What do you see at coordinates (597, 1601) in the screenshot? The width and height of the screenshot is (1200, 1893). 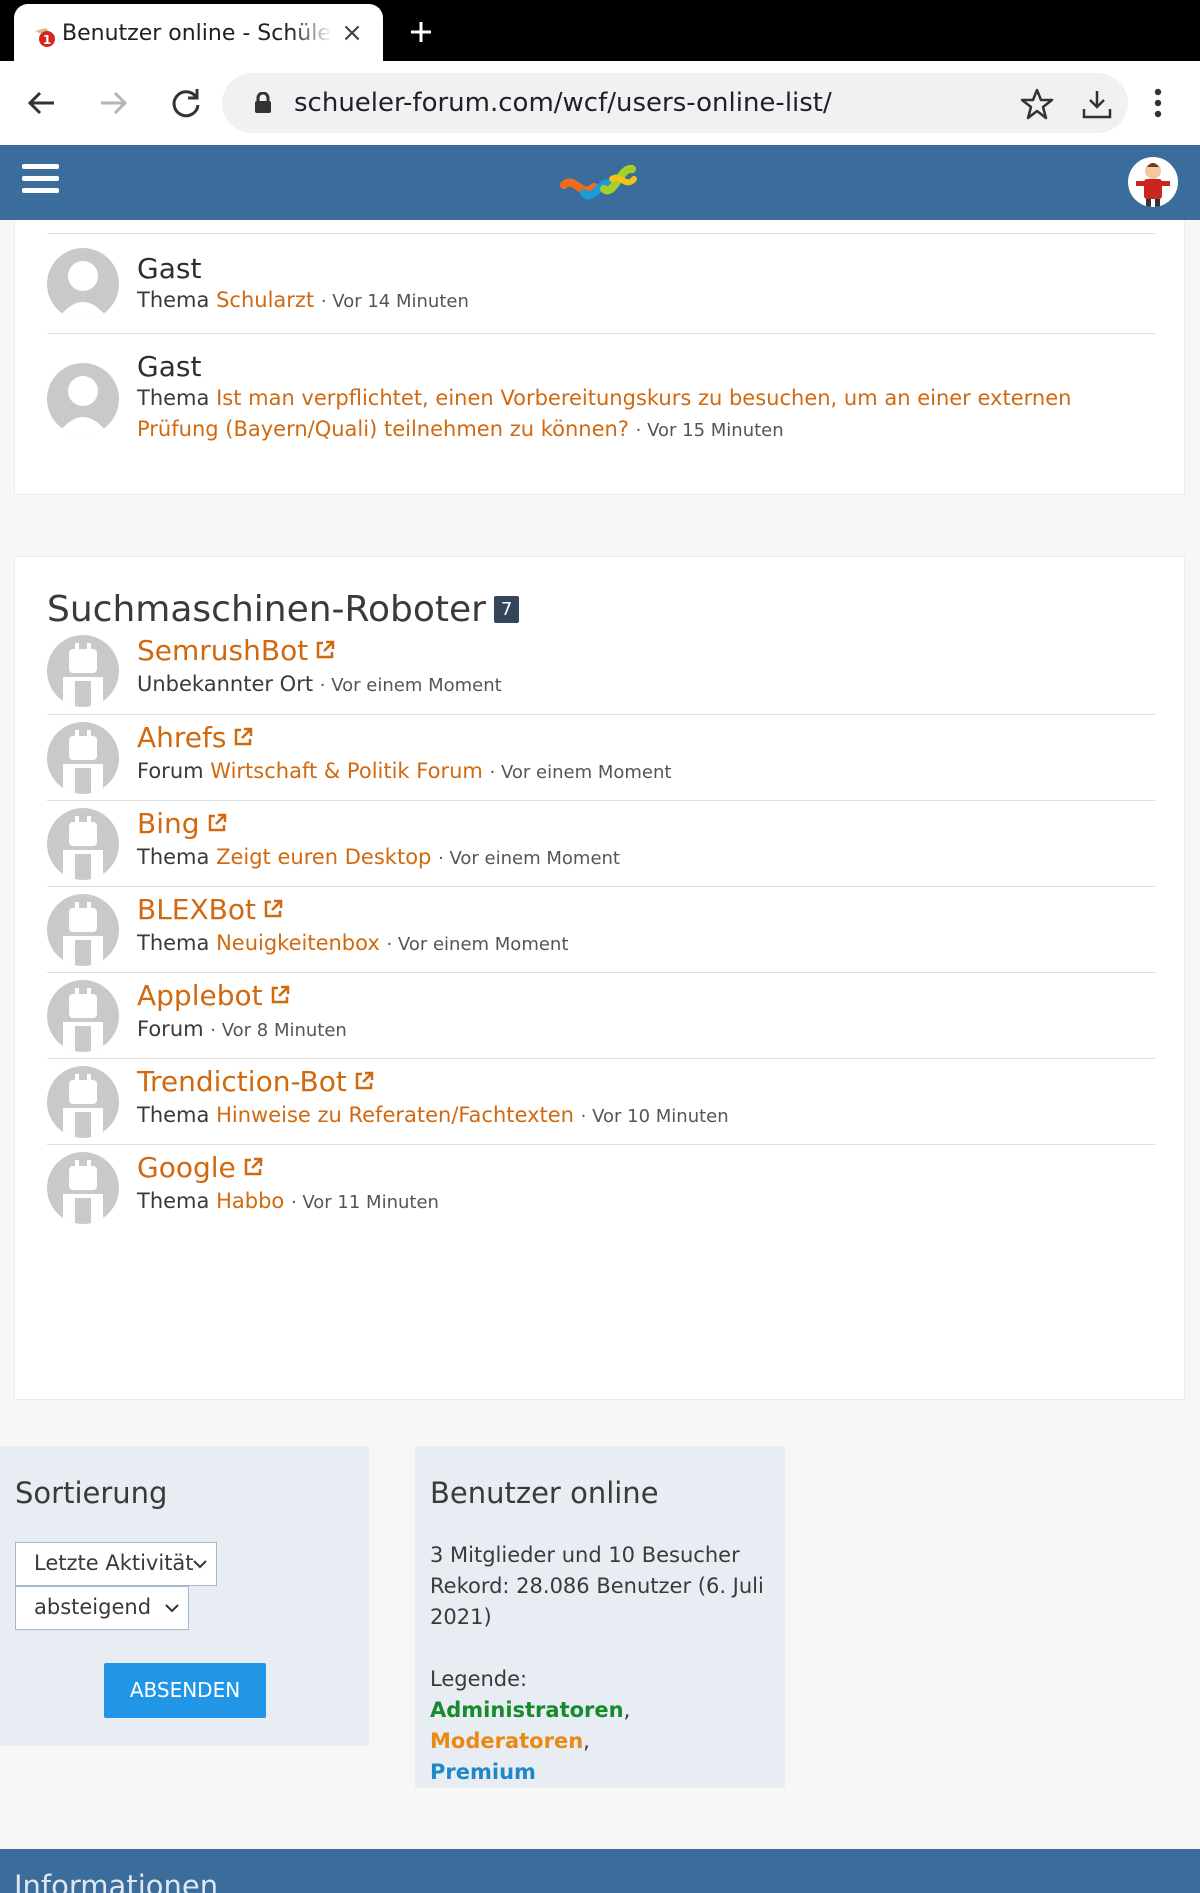 I see `online-record: Rekord: 28.086 Benutzer (6. Juli 2021)` at bounding box center [597, 1601].